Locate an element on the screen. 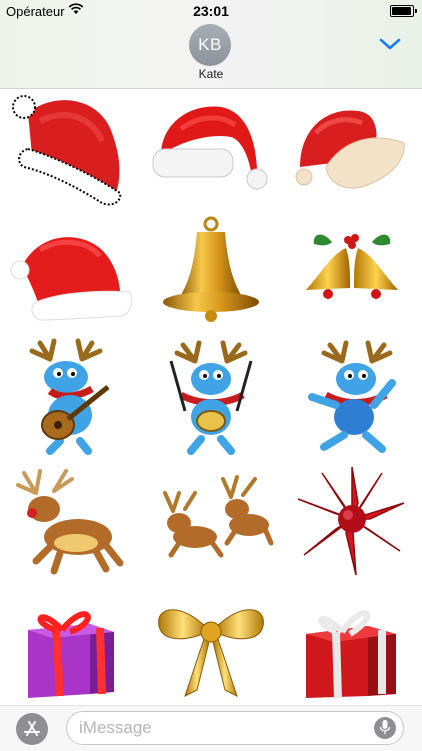  sticker-santa-hat-side is located at coordinates (70, 273).